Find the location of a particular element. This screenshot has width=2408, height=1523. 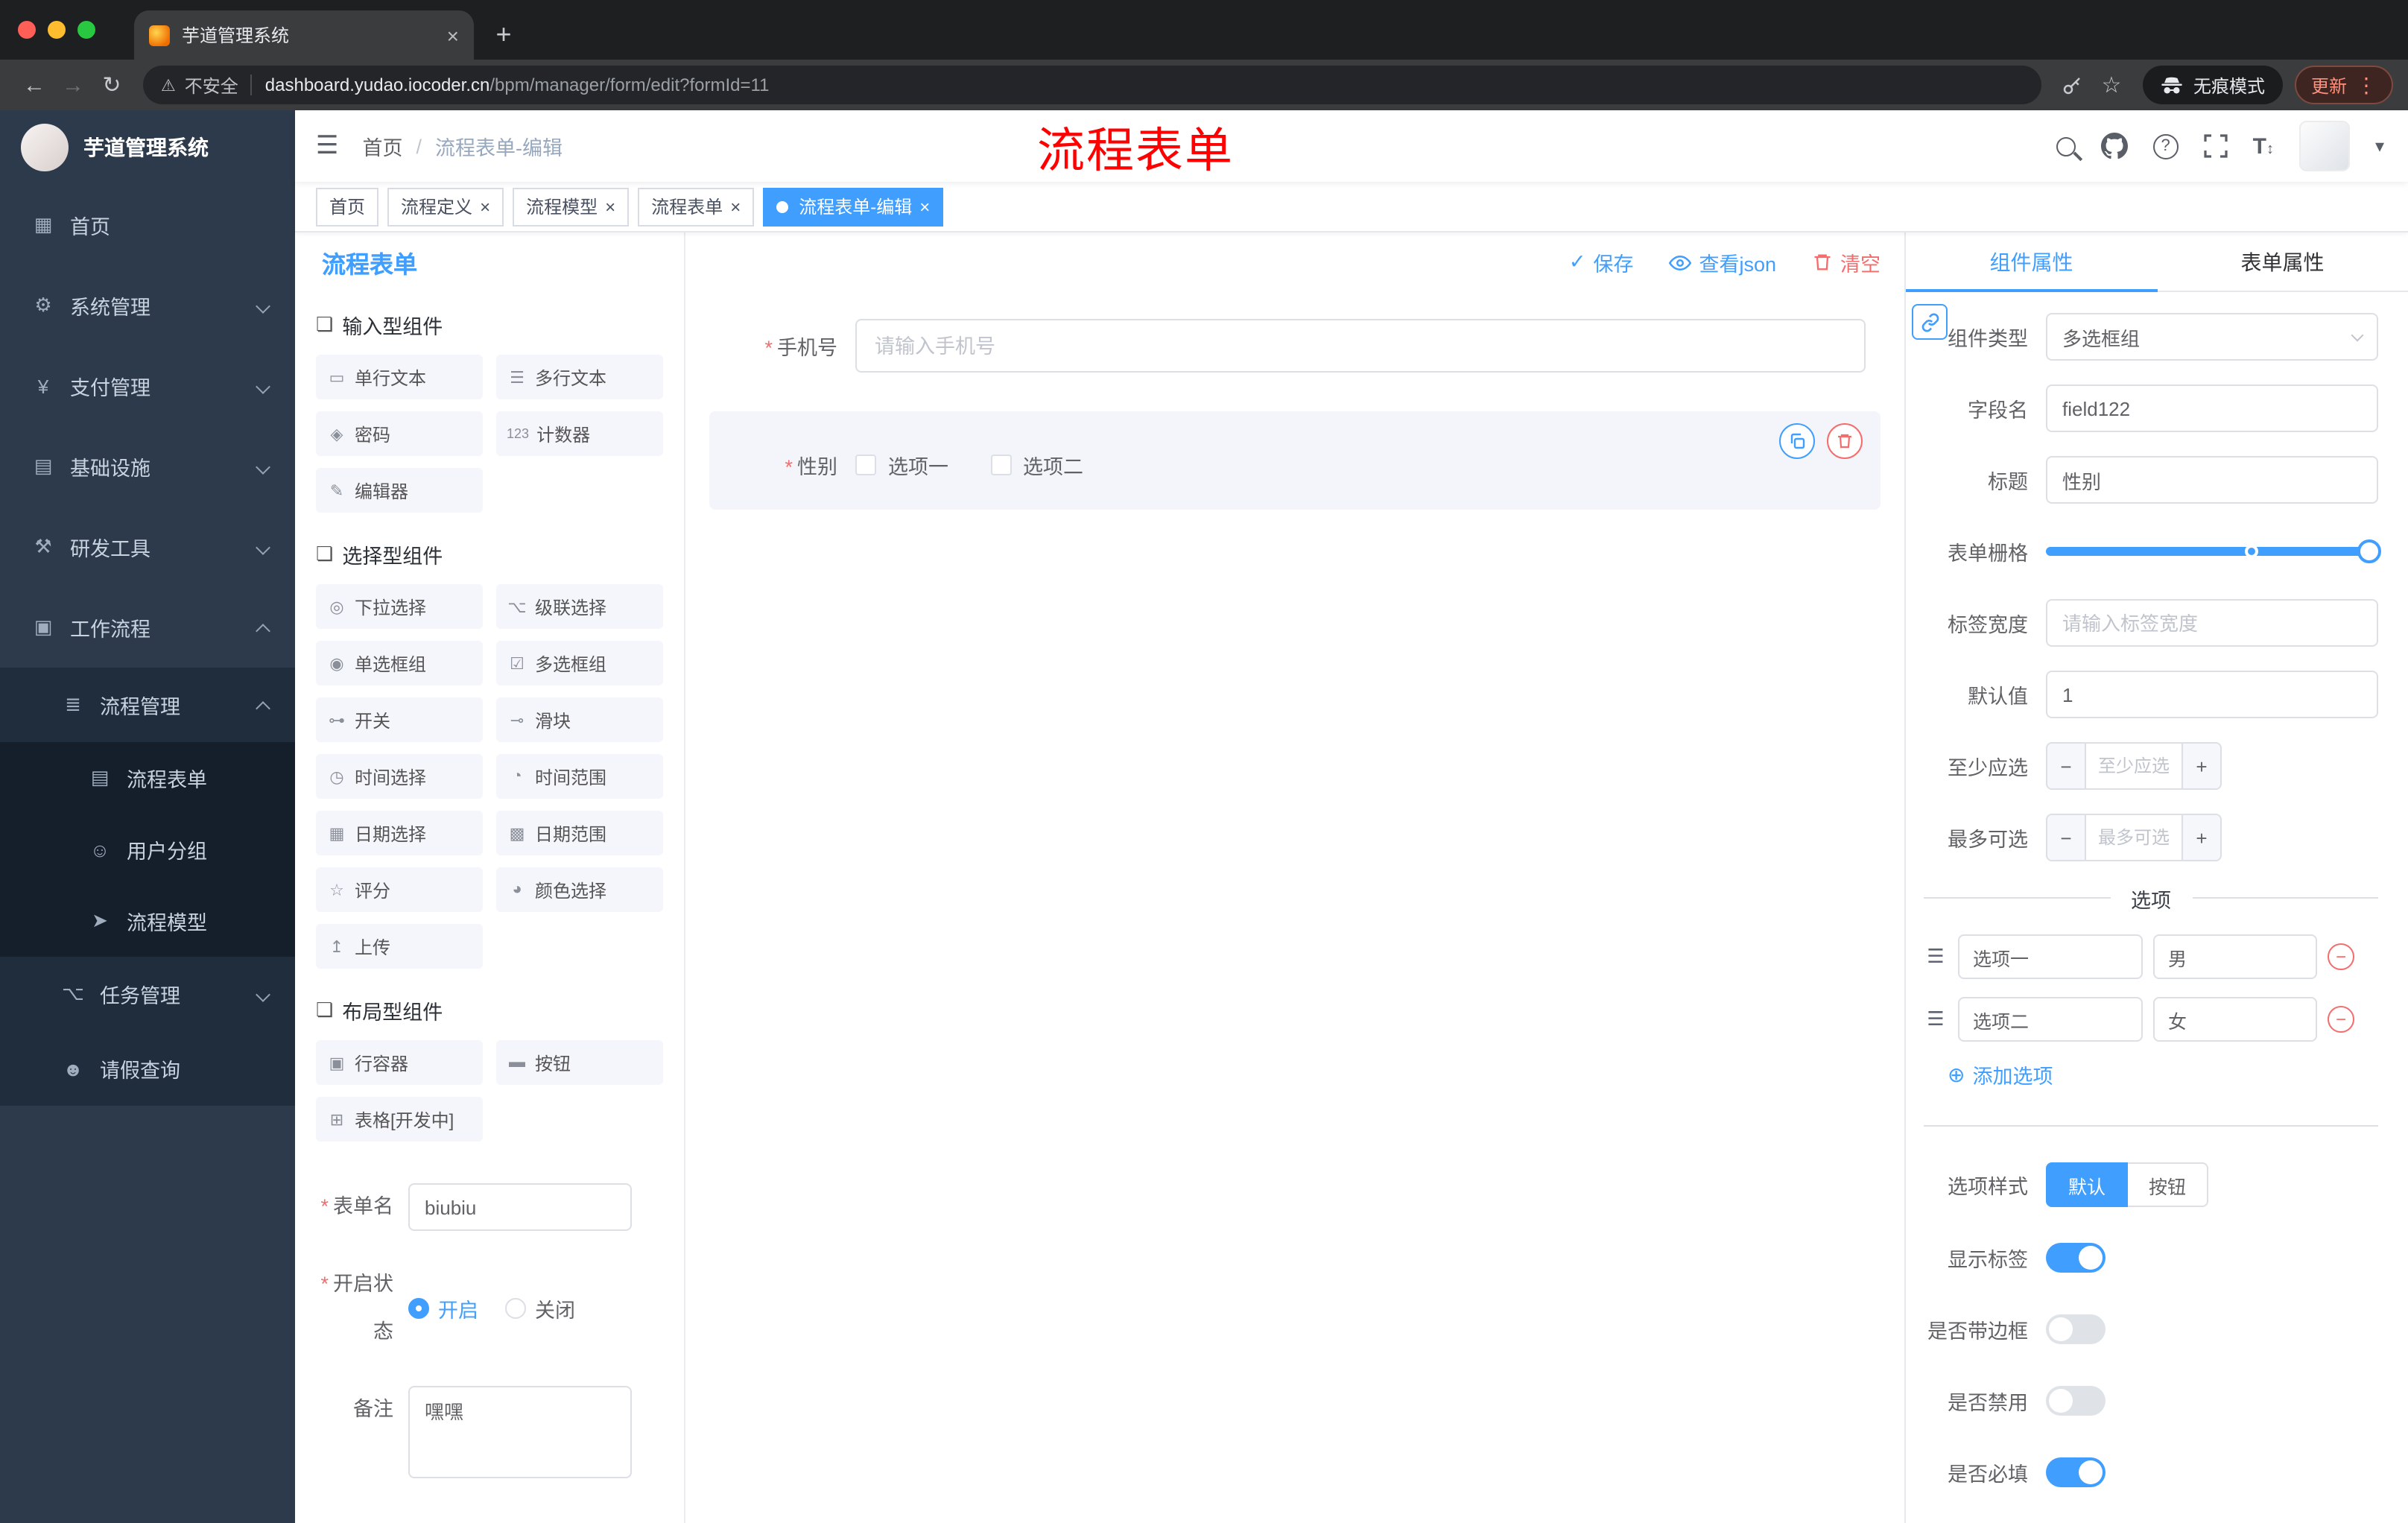

field-name-input is located at coordinates (2212, 408).